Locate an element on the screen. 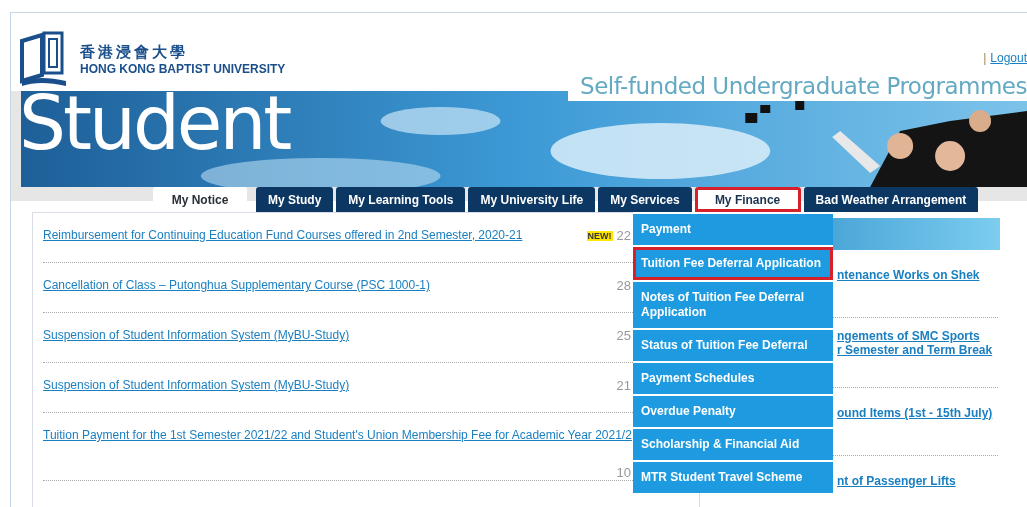  nav-tab: My Finance is located at coordinates (747, 199).